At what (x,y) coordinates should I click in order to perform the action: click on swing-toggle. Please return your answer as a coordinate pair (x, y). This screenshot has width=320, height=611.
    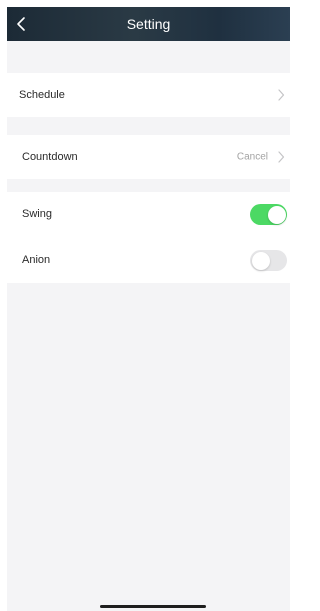
    Looking at the image, I should click on (268, 214).